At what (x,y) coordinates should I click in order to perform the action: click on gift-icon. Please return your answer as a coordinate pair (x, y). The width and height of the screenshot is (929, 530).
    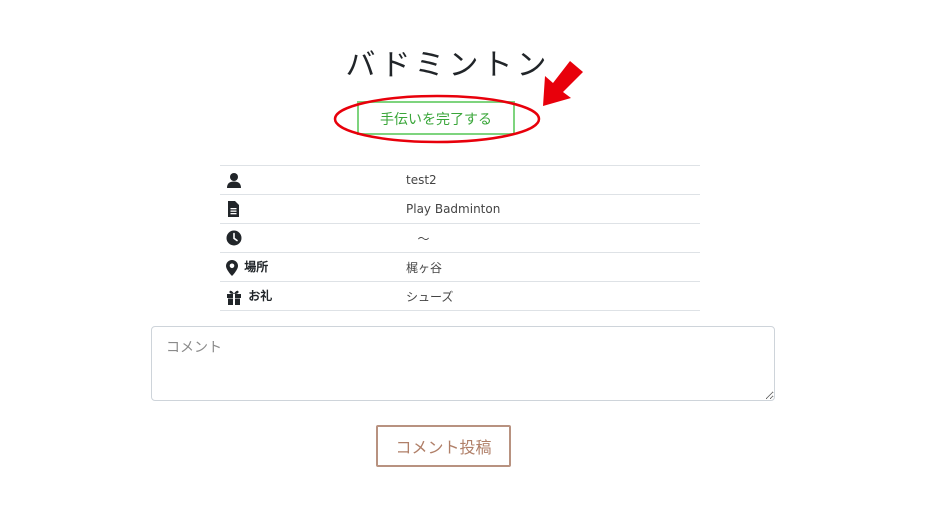
    Looking at the image, I should click on (237, 297).